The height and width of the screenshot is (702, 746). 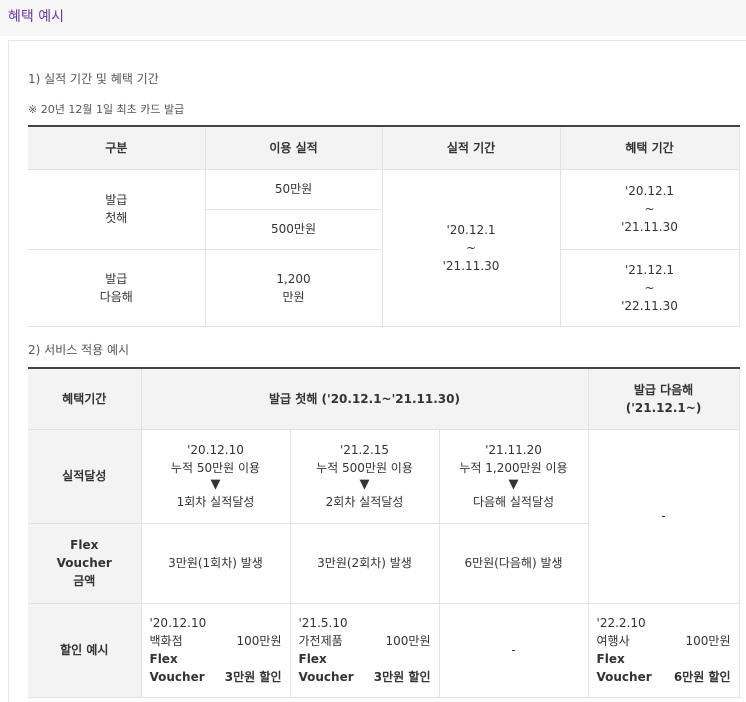 I want to click on section1-title: 1) 실적 기간 및 혜택 기간, so click(x=93, y=79).